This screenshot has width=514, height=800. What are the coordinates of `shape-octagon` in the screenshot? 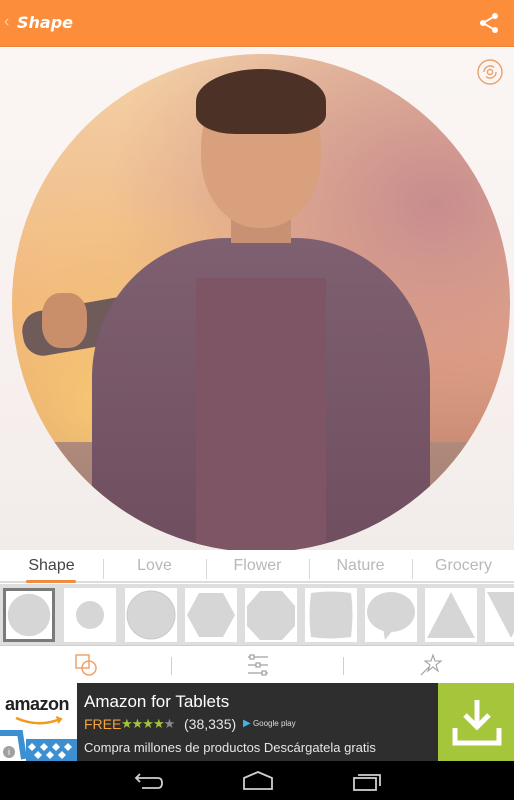 It's located at (271, 615).